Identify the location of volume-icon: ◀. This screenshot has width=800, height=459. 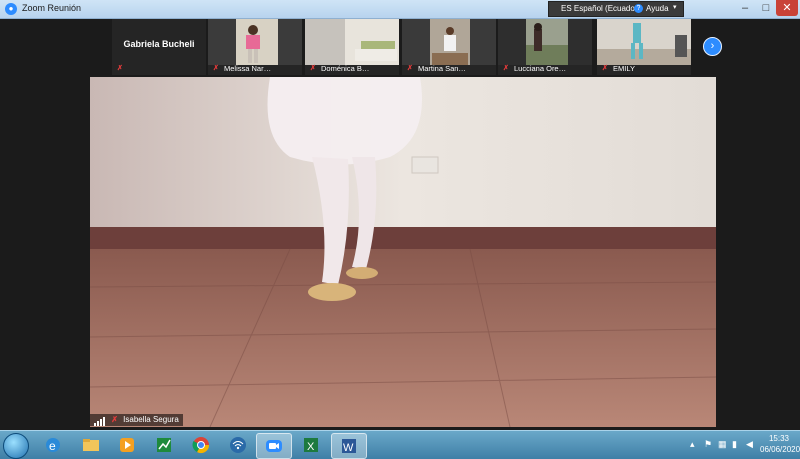
(751, 444).